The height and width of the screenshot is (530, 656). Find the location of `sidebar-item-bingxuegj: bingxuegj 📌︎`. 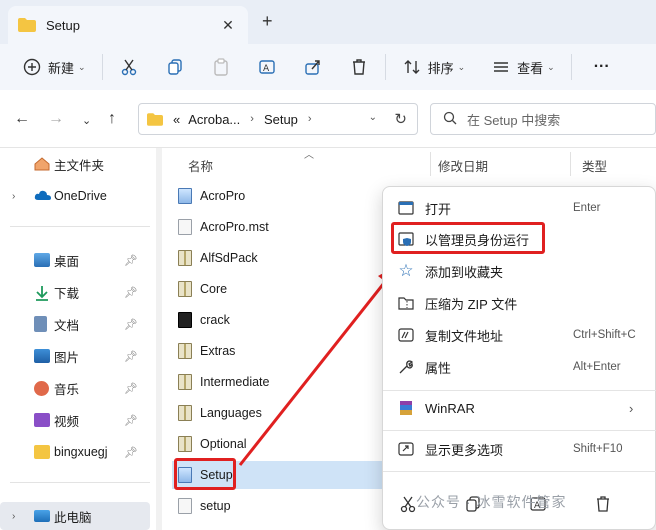

sidebar-item-bingxuegj: bingxuegj 📌︎ is located at coordinates (75, 452).